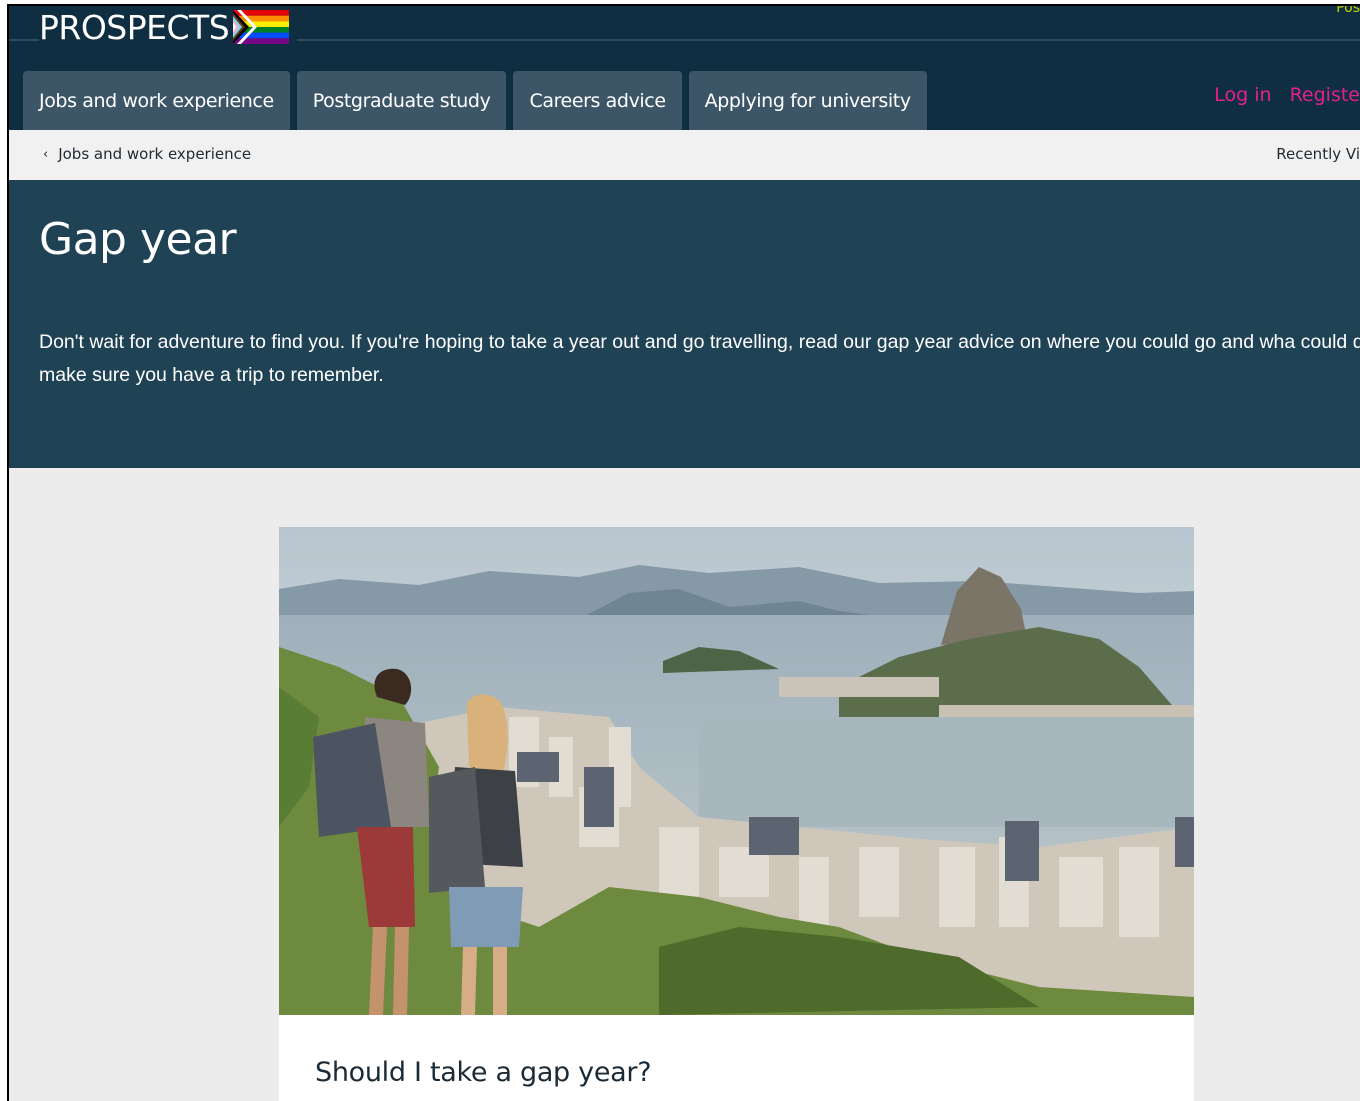 The width and height of the screenshot is (1360, 1101). Describe the element at coordinates (684, 155) in the screenshot. I see `breadcrumb-bar: ‹ Jobs and work experience Recently Vi` at that location.